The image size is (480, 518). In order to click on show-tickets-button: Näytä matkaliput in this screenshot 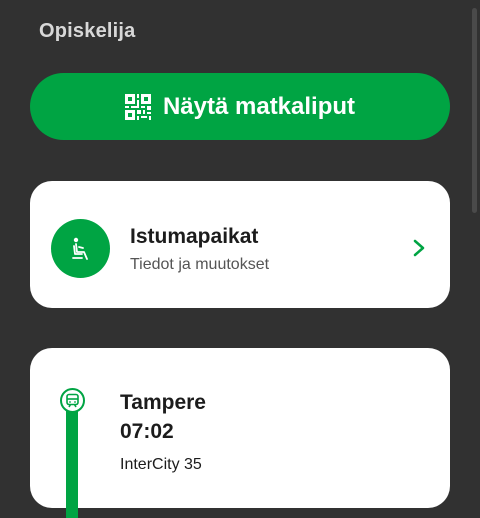, I will do `click(240, 106)`.